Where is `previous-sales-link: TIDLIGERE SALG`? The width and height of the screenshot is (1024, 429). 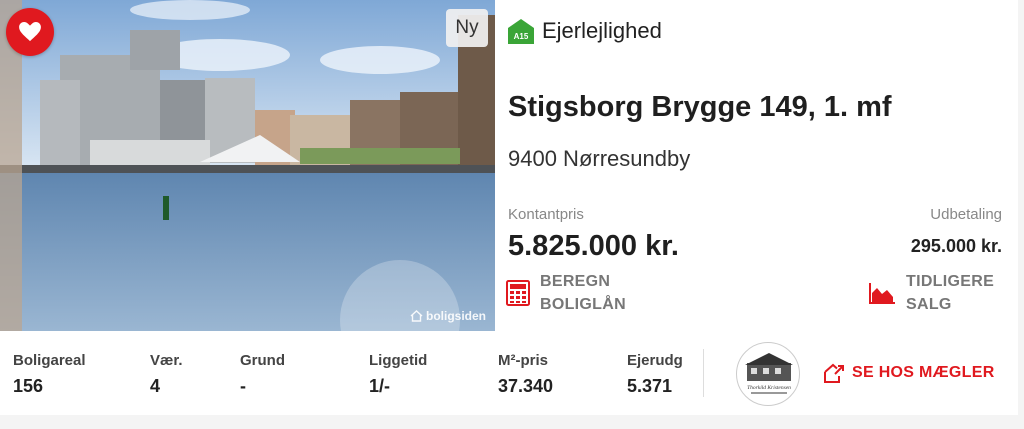
previous-sales-link: TIDLIGERE SALG is located at coordinates (931, 293).